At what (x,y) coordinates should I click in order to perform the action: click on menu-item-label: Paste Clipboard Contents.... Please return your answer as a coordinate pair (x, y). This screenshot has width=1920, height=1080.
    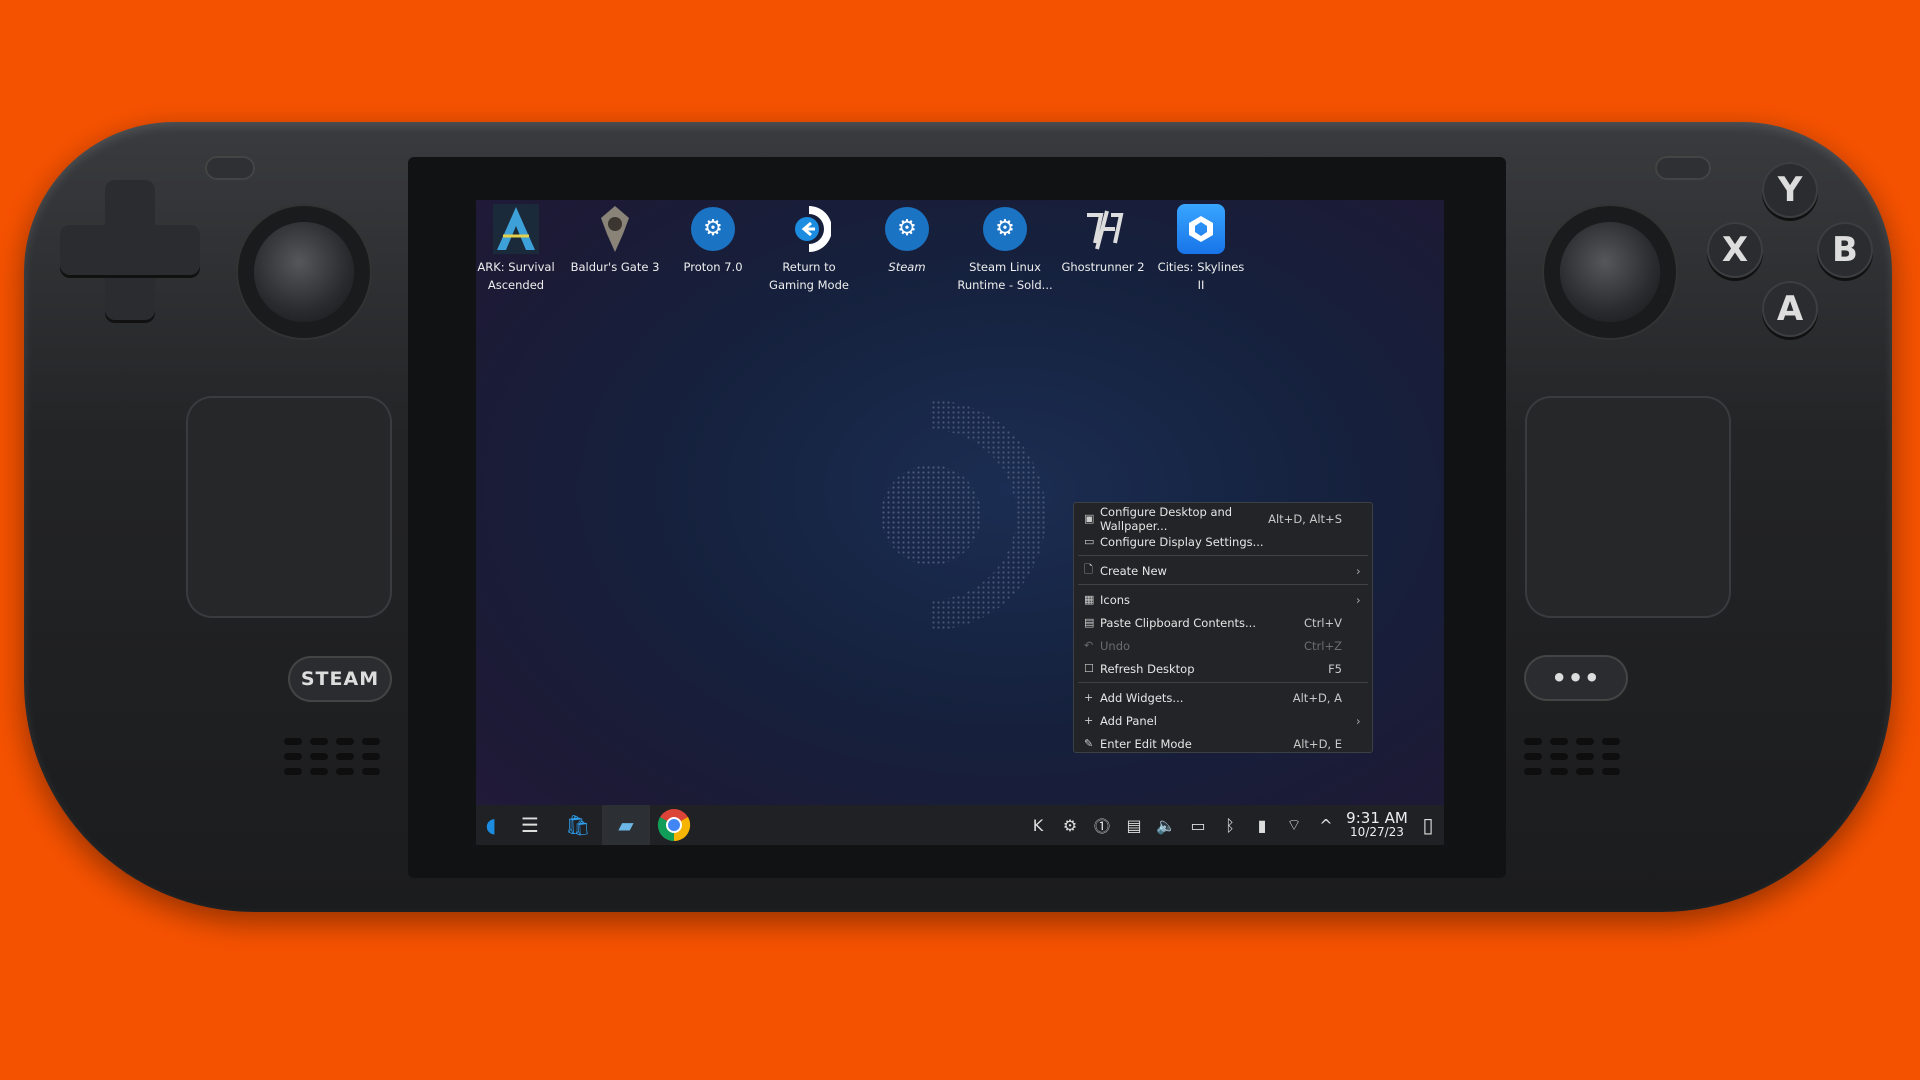
    Looking at the image, I should click on (1178, 622).